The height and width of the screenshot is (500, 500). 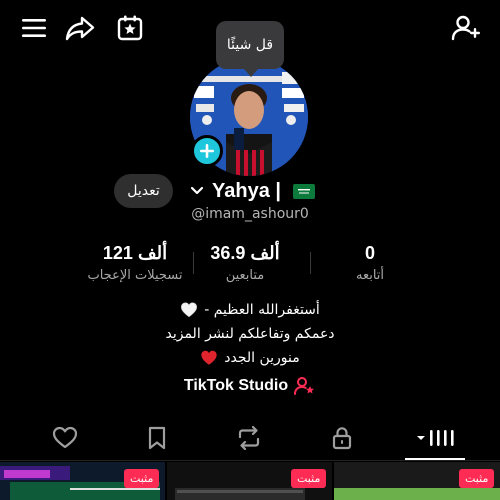 I want to click on followers-stat: 36.9 ألف متابعين, so click(x=245, y=263).